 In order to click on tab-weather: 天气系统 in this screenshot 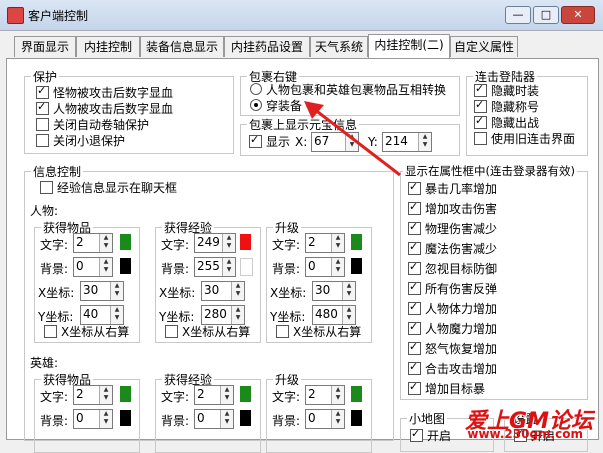, I will do `click(339, 46)`.